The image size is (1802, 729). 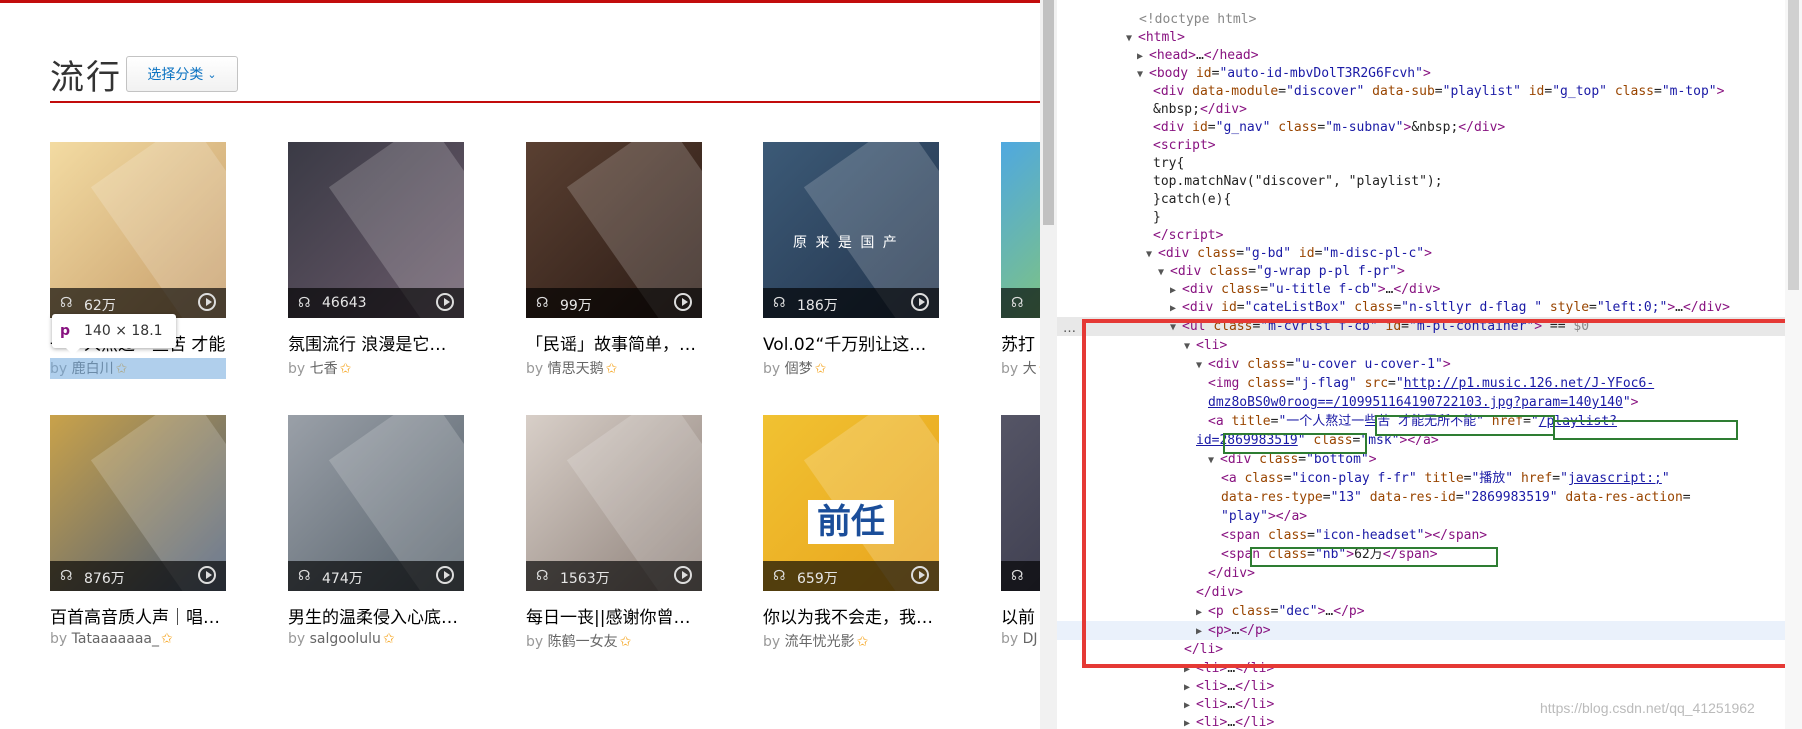 What do you see at coordinates (104, 579) in the screenshot?
I see `play-count: 876万` at bounding box center [104, 579].